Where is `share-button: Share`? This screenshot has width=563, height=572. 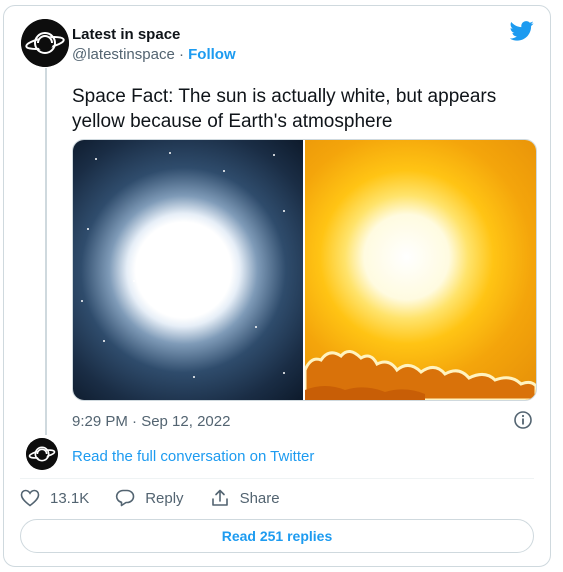
share-button: Share is located at coordinates (245, 498).